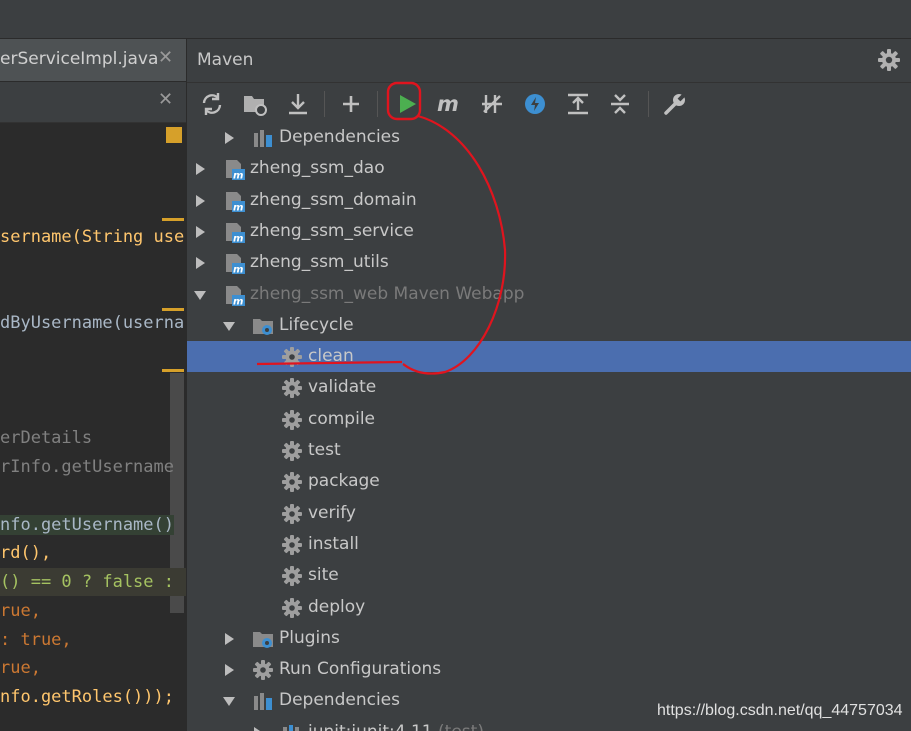 The image size is (911, 731). I want to click on settings-wrench-icon, so click(675, 104).